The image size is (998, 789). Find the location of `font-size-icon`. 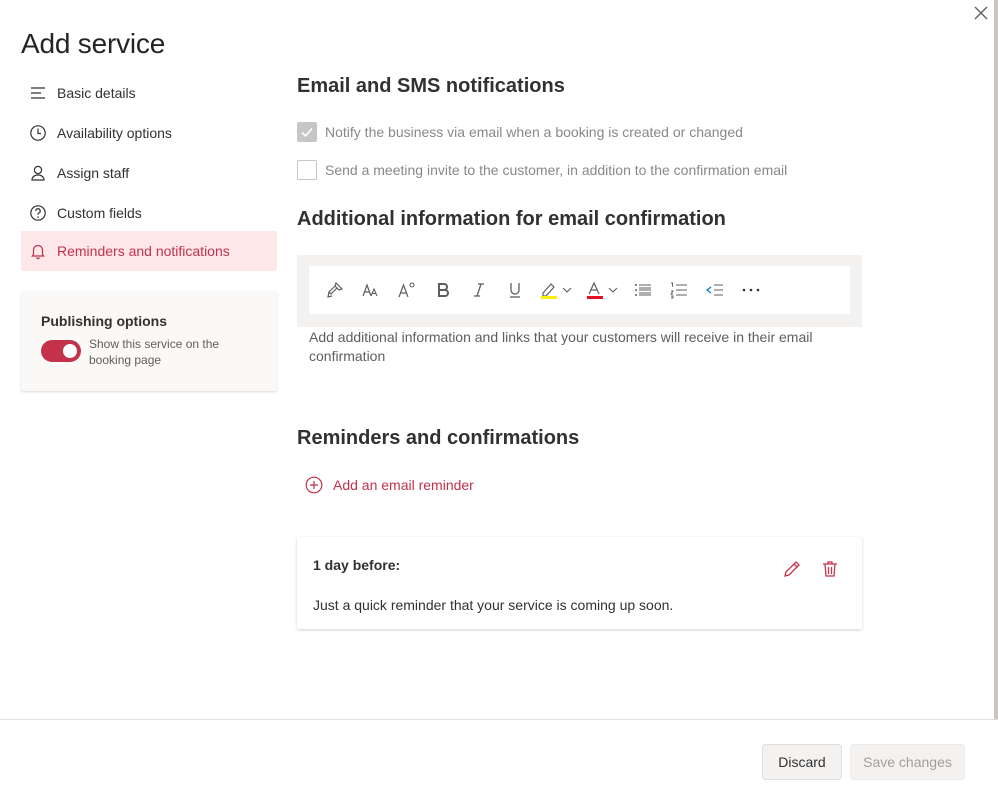

font-size-icon is located at coordinates (370, 290).